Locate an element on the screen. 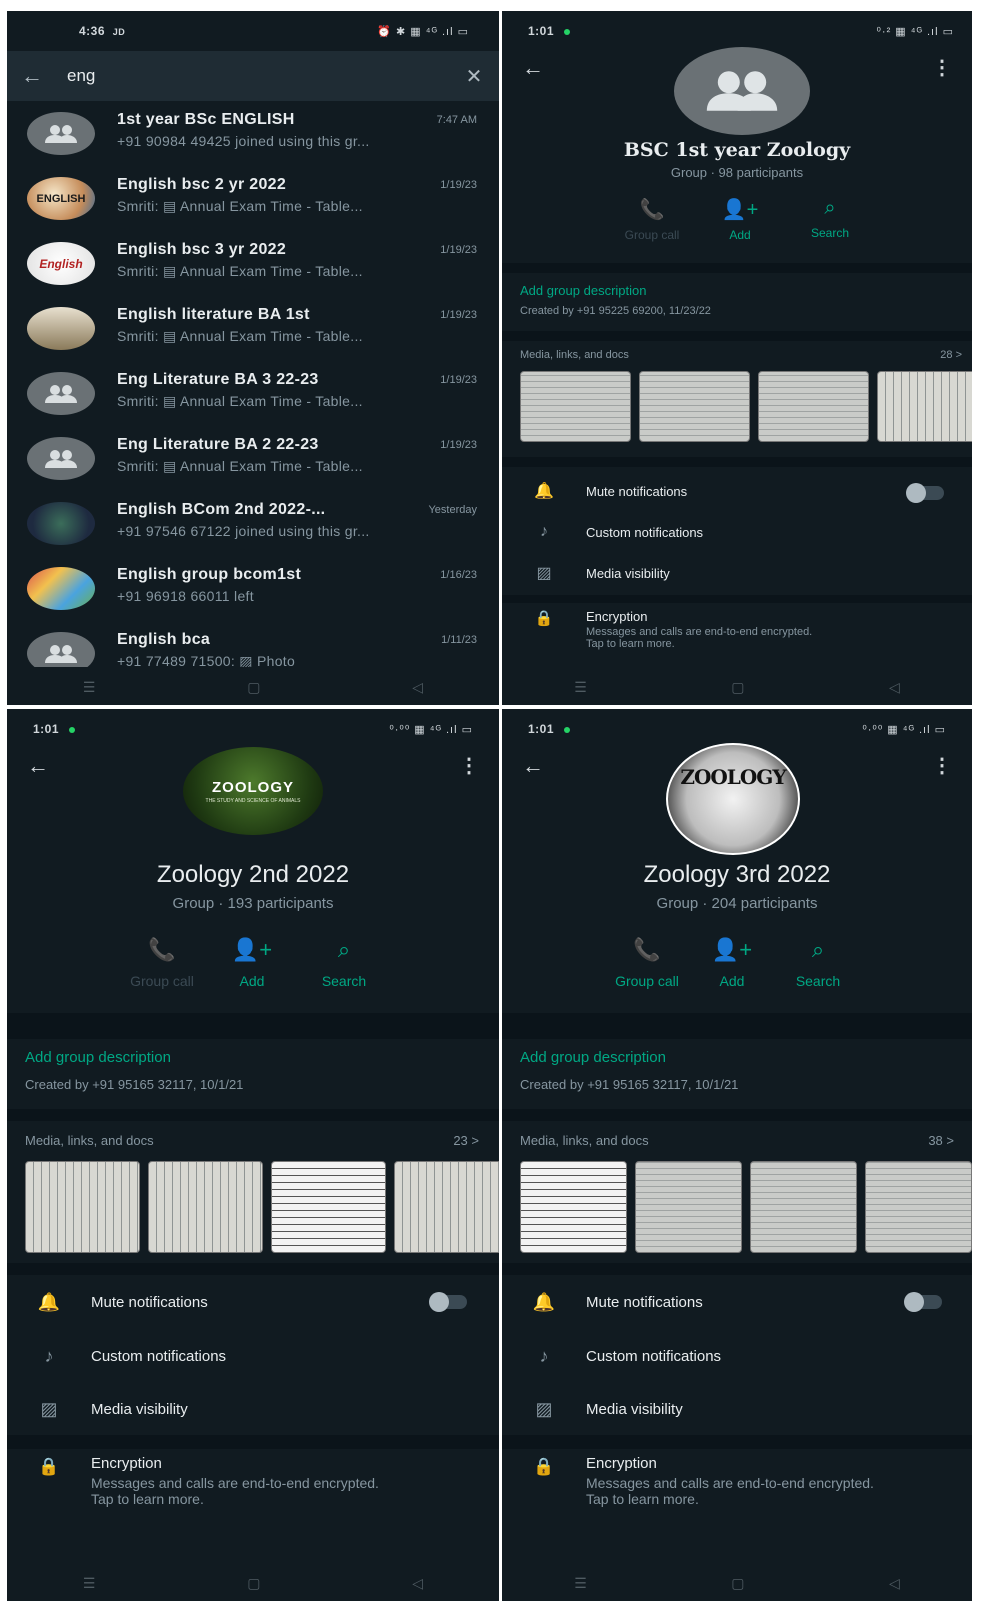 The height and width of the screenshot is (1601, 991). group-participants: Group · 193 participants is located at coordinates (253, 903).